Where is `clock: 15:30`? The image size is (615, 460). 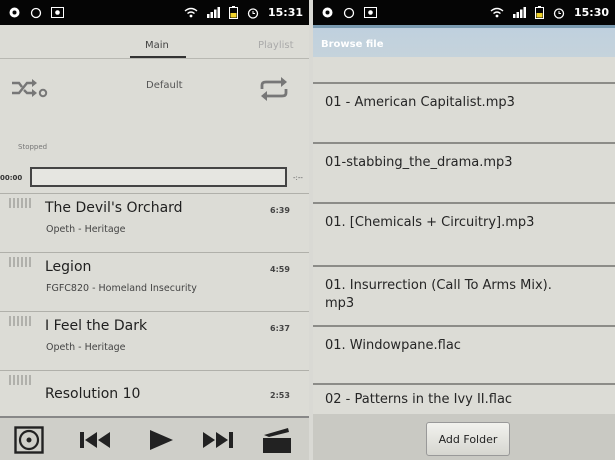 clock: 15:30 is located at coordinates (591, 12).